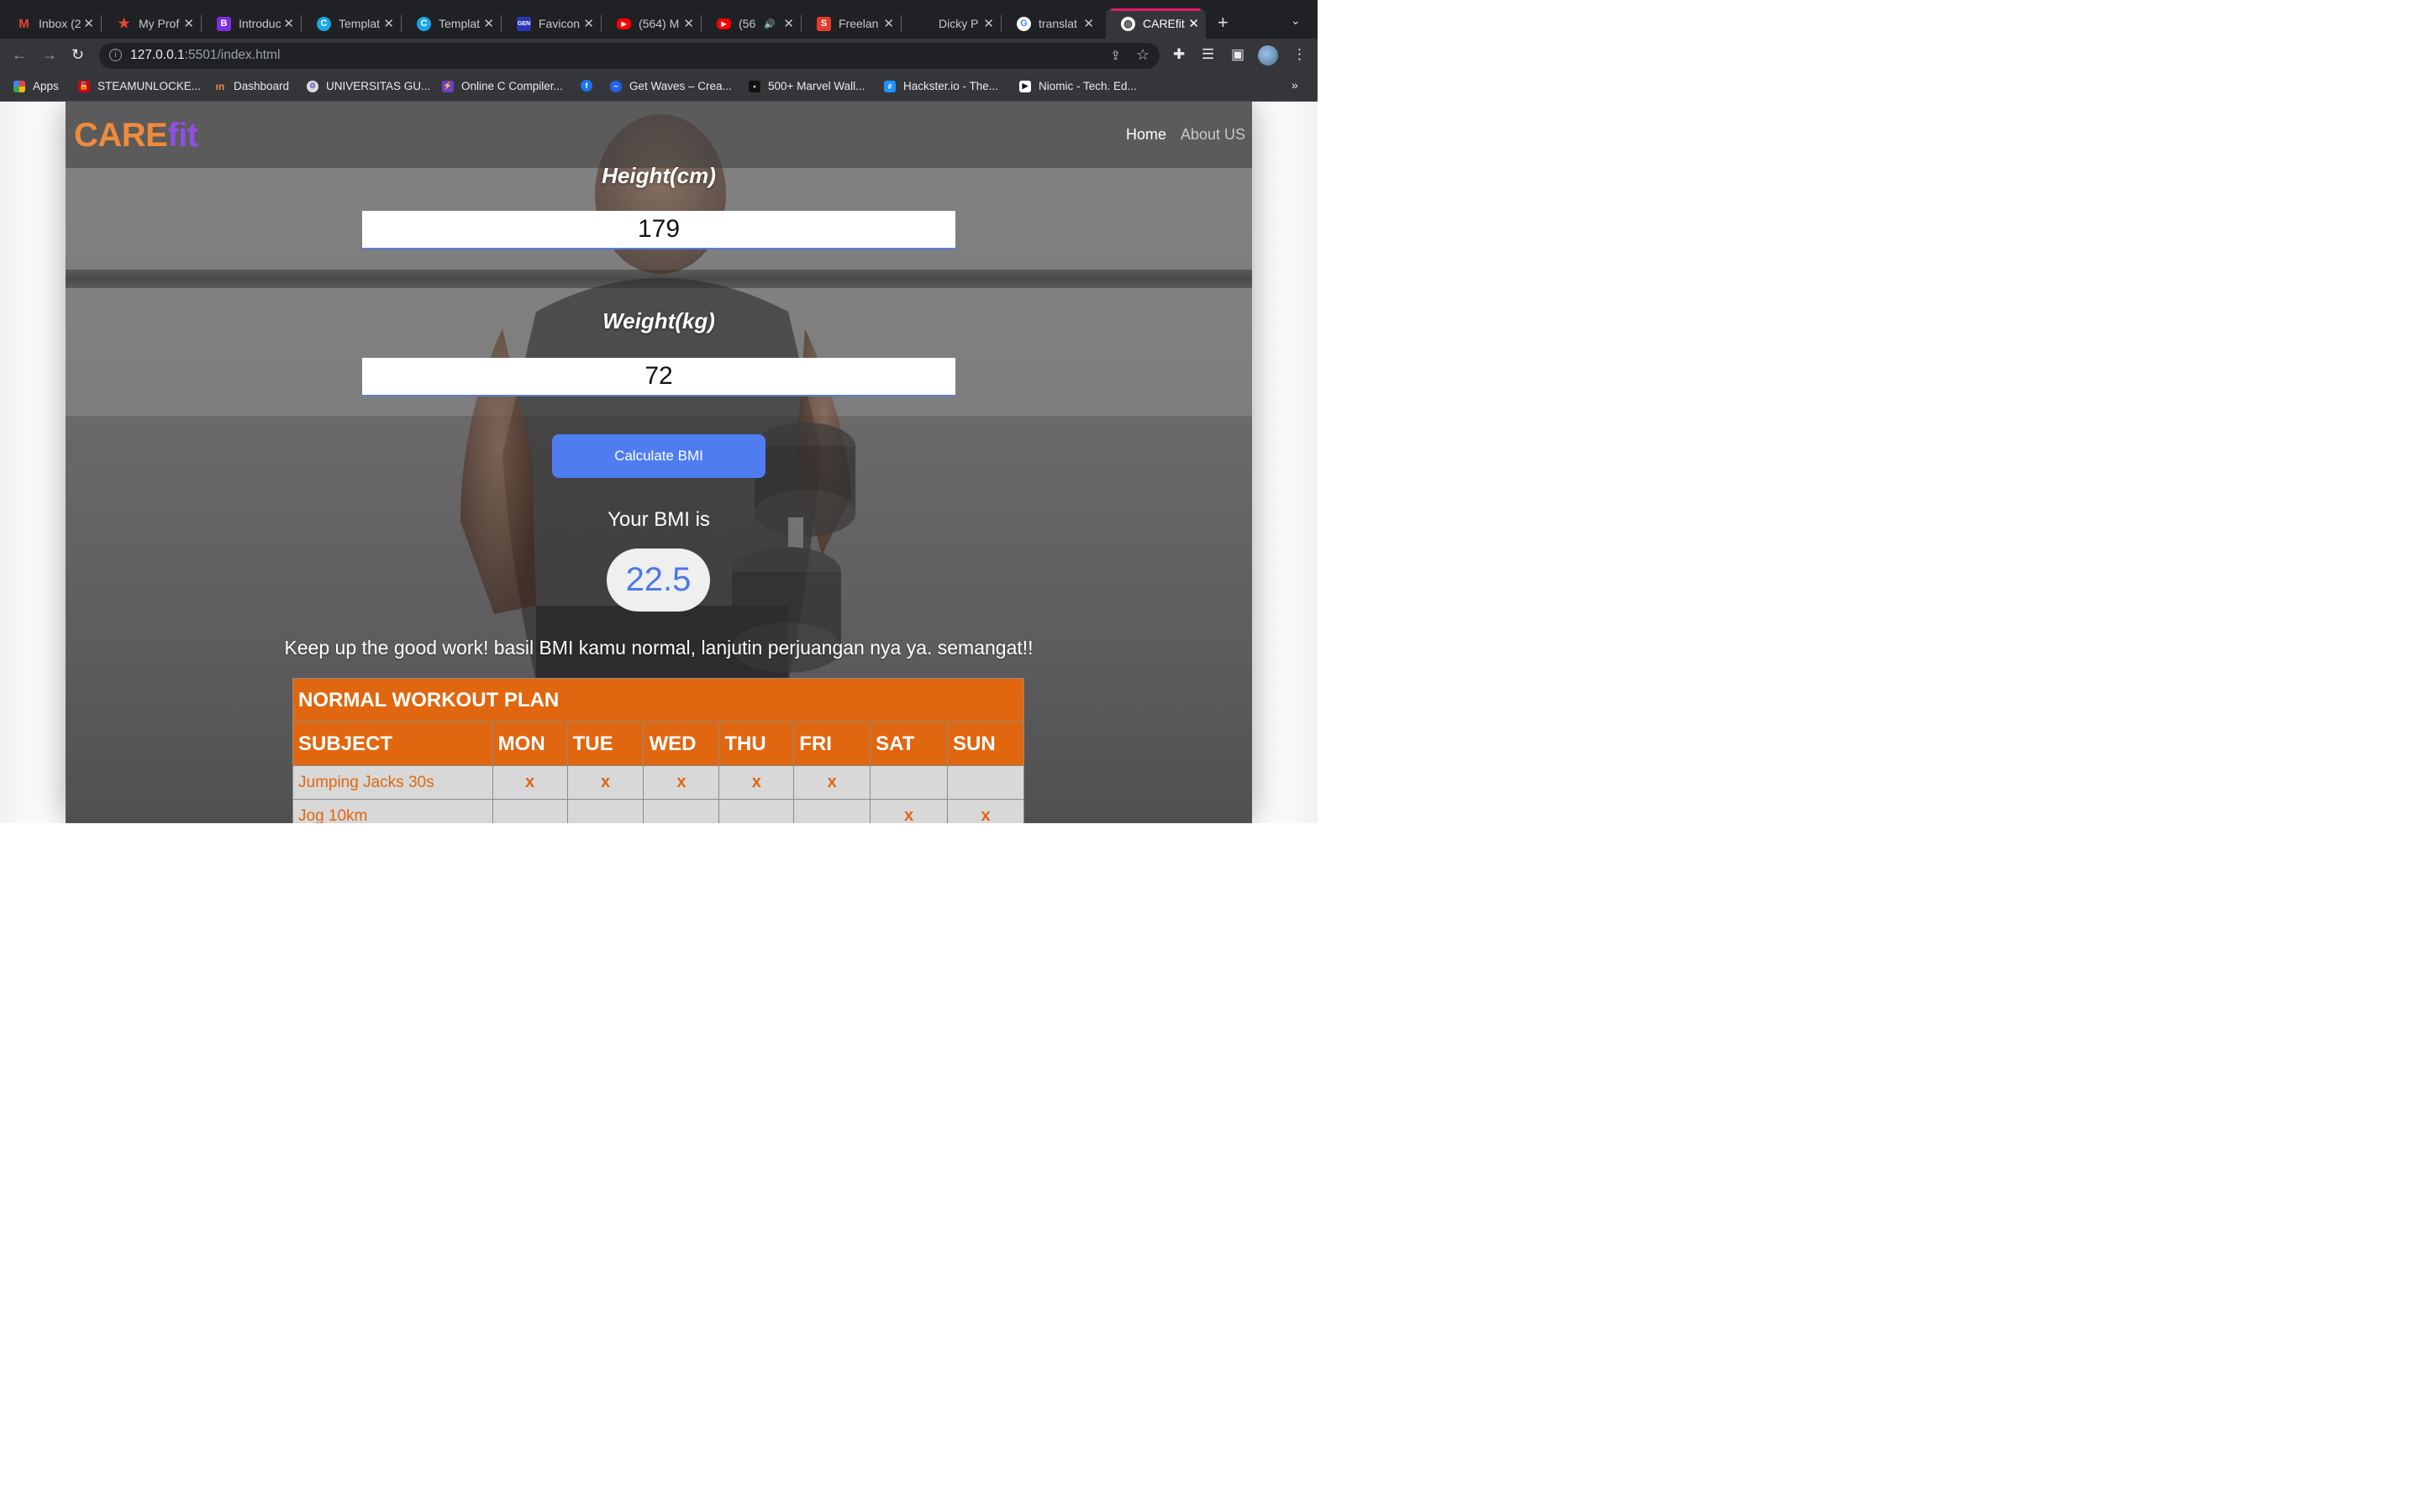  Describe the element at coordinates (19, 55) in the screenshot. I see `back-icon: ←` at that location.